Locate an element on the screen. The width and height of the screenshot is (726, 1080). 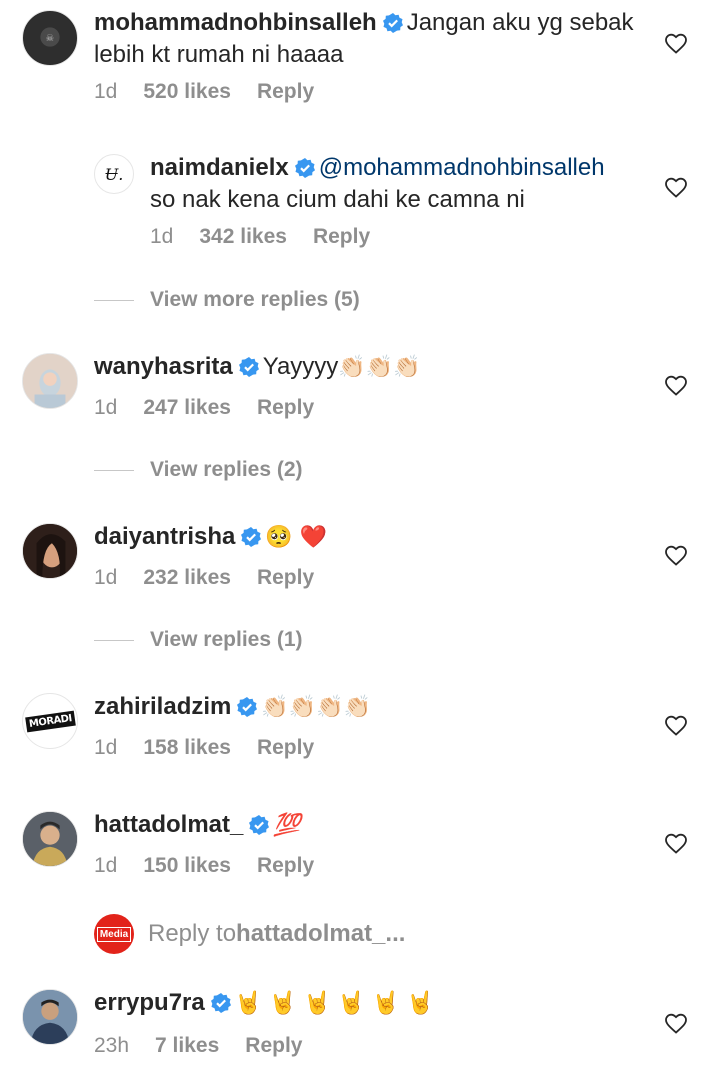
likes-count: 247 likes is located at coordinates (187, 407).